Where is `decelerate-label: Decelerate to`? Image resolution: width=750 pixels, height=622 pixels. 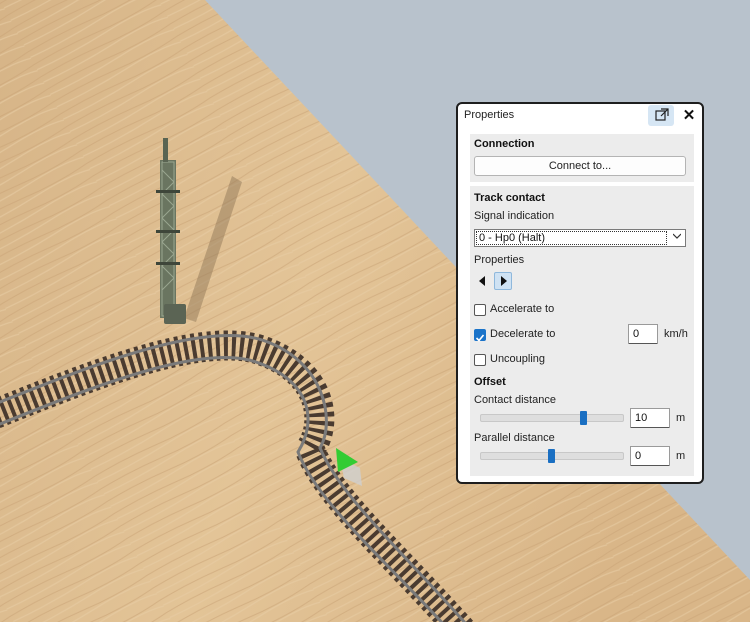 decelerate-label: Decelerate to is located at coordinates (523, 334).